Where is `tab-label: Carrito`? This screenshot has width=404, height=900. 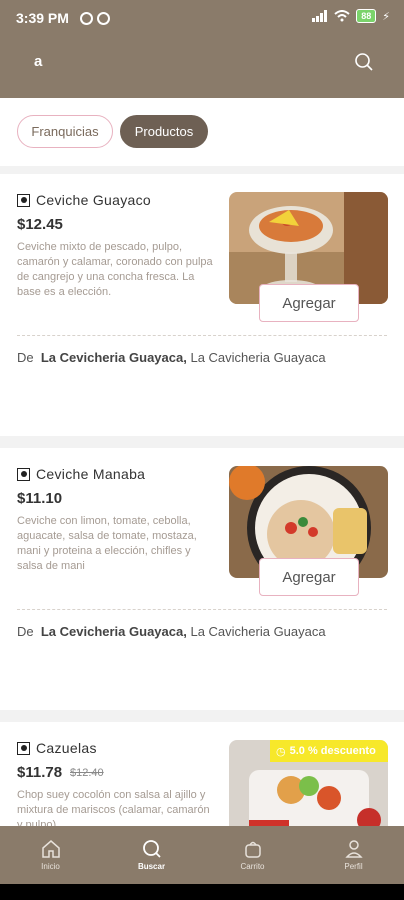
tab-label: Carrito is located at coordinates (252, 866).